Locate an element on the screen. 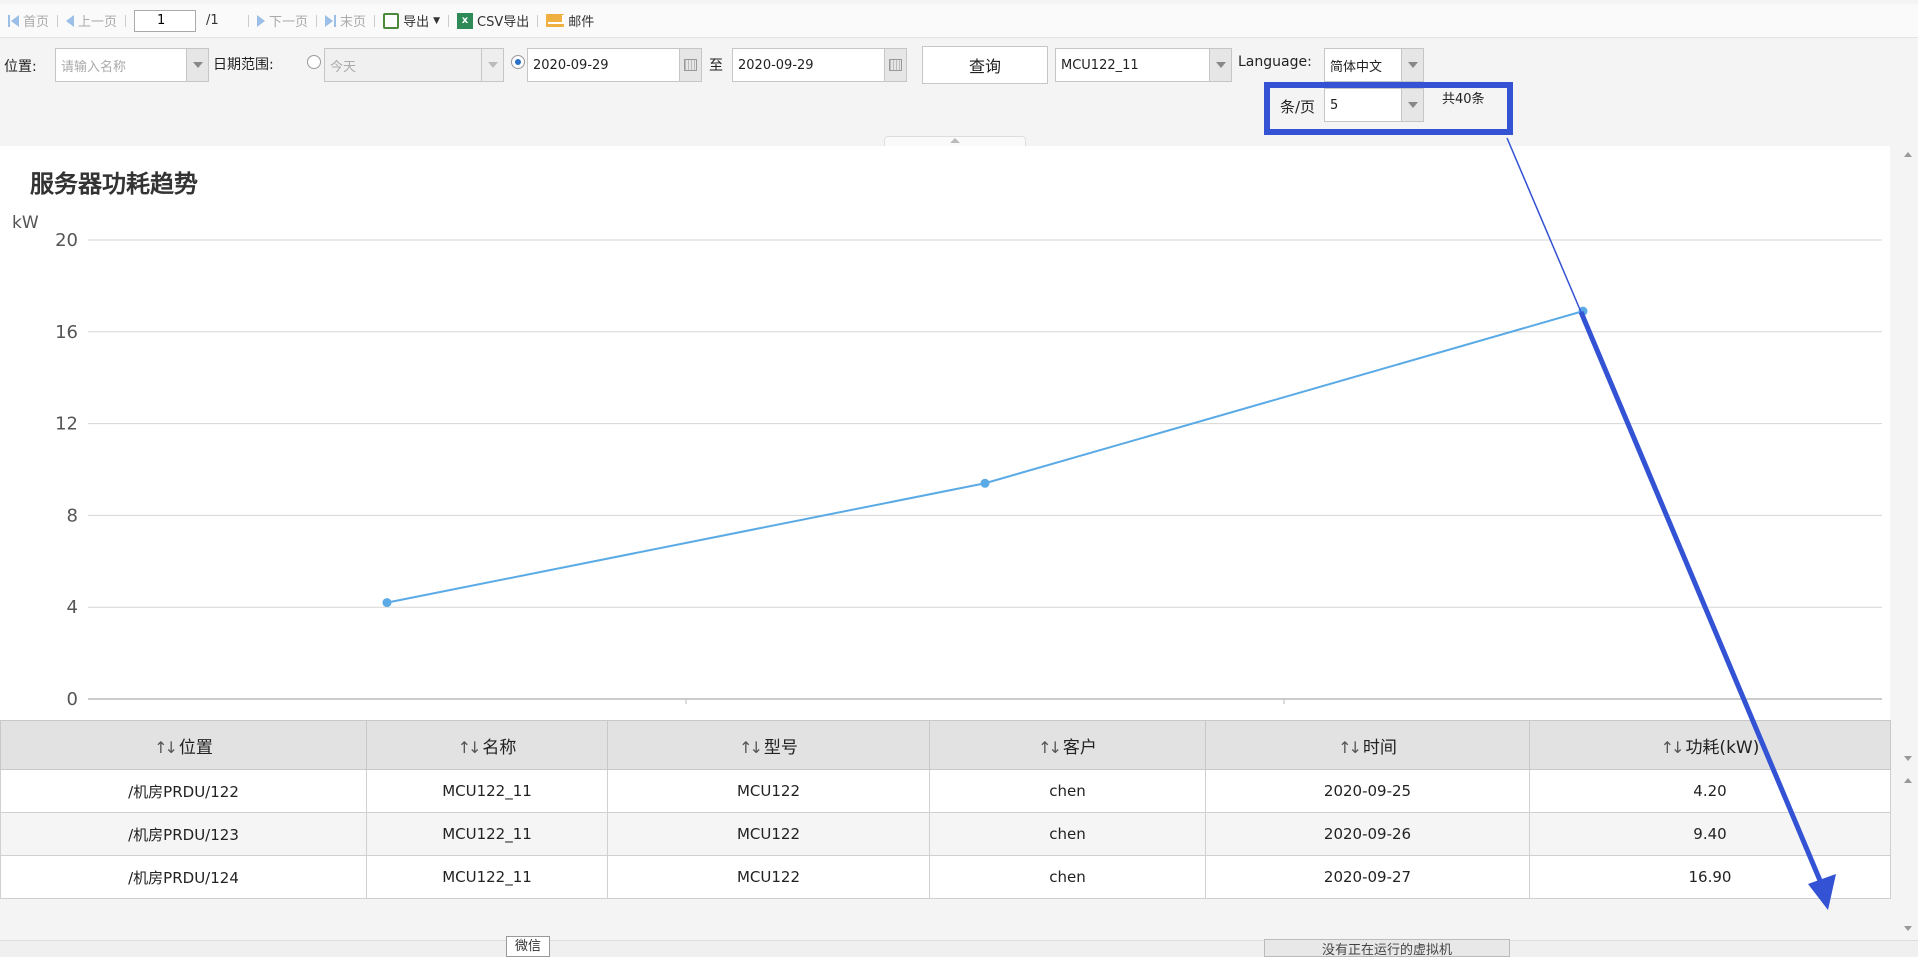  y-tick-label: 12 is located at coordinates (66, 424).